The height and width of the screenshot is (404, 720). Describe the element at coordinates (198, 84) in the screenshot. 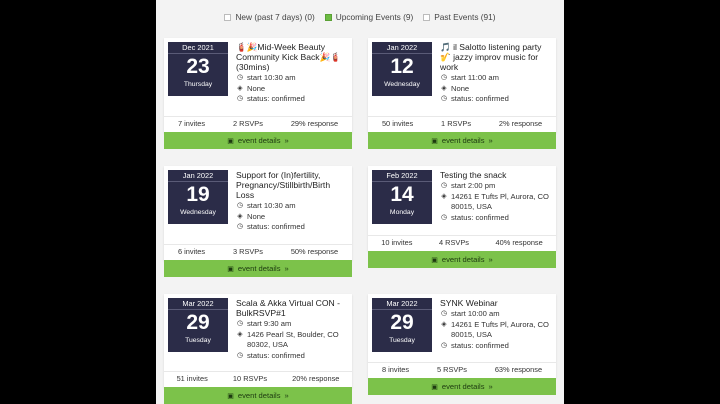

I see `date-weekday: Thursday` at that location.